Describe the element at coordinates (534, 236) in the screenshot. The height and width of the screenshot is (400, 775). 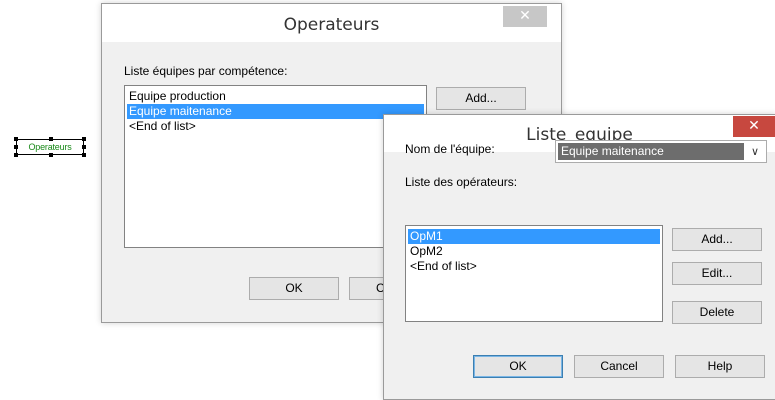
I see `list-item: OpM1` at that location.